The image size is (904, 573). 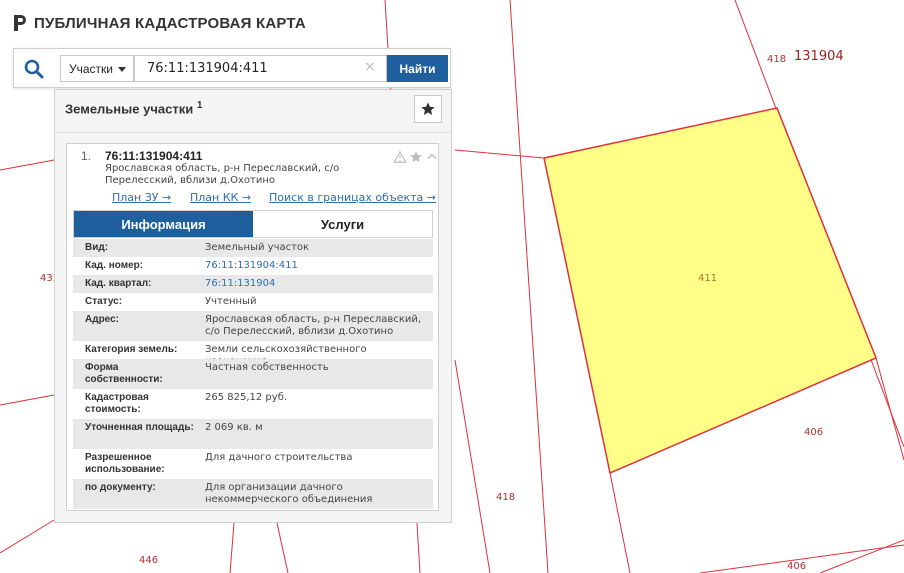 What do you see at coordinates (316, 284) in the screenshot?
I see `cadastral-quarter-link: 76:11:131904` at bounding box center [316, 284].